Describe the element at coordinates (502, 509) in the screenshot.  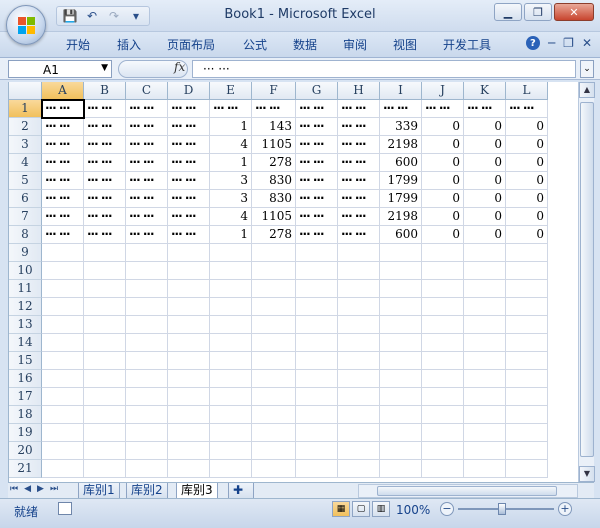
I see `zoom-slider-thumb` at that location.